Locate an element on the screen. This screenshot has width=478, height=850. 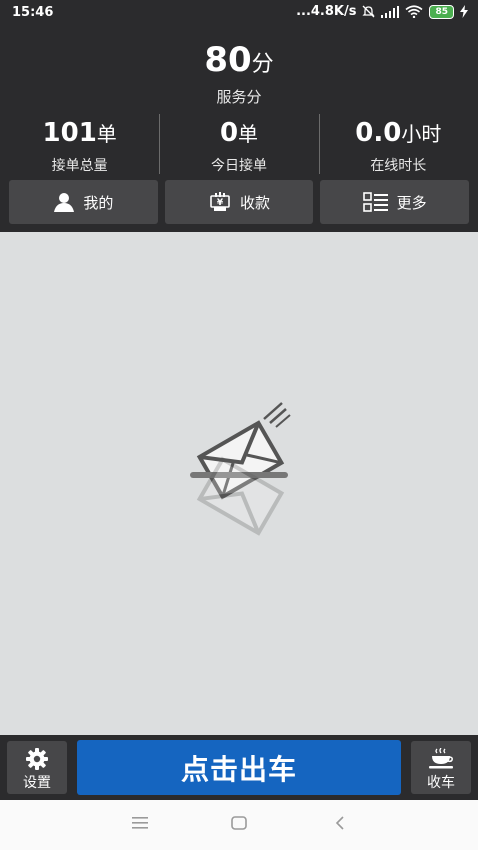
envelope-icon is located at coordinates (240, 469).